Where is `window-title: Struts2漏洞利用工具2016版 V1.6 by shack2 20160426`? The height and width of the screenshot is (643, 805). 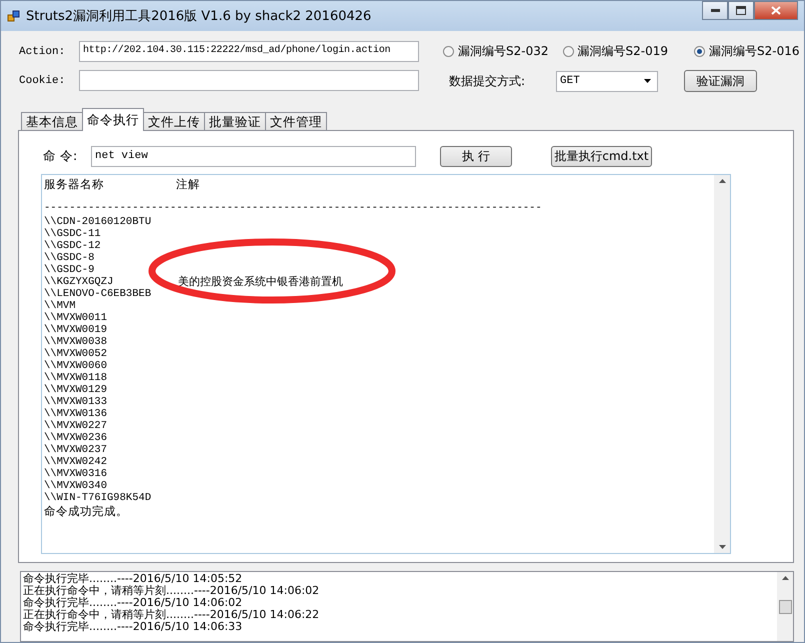 window-title: Struts2漏洞利用工具2016版 V1.6 by shack2 20160426 is located at coordinates (199, 16).